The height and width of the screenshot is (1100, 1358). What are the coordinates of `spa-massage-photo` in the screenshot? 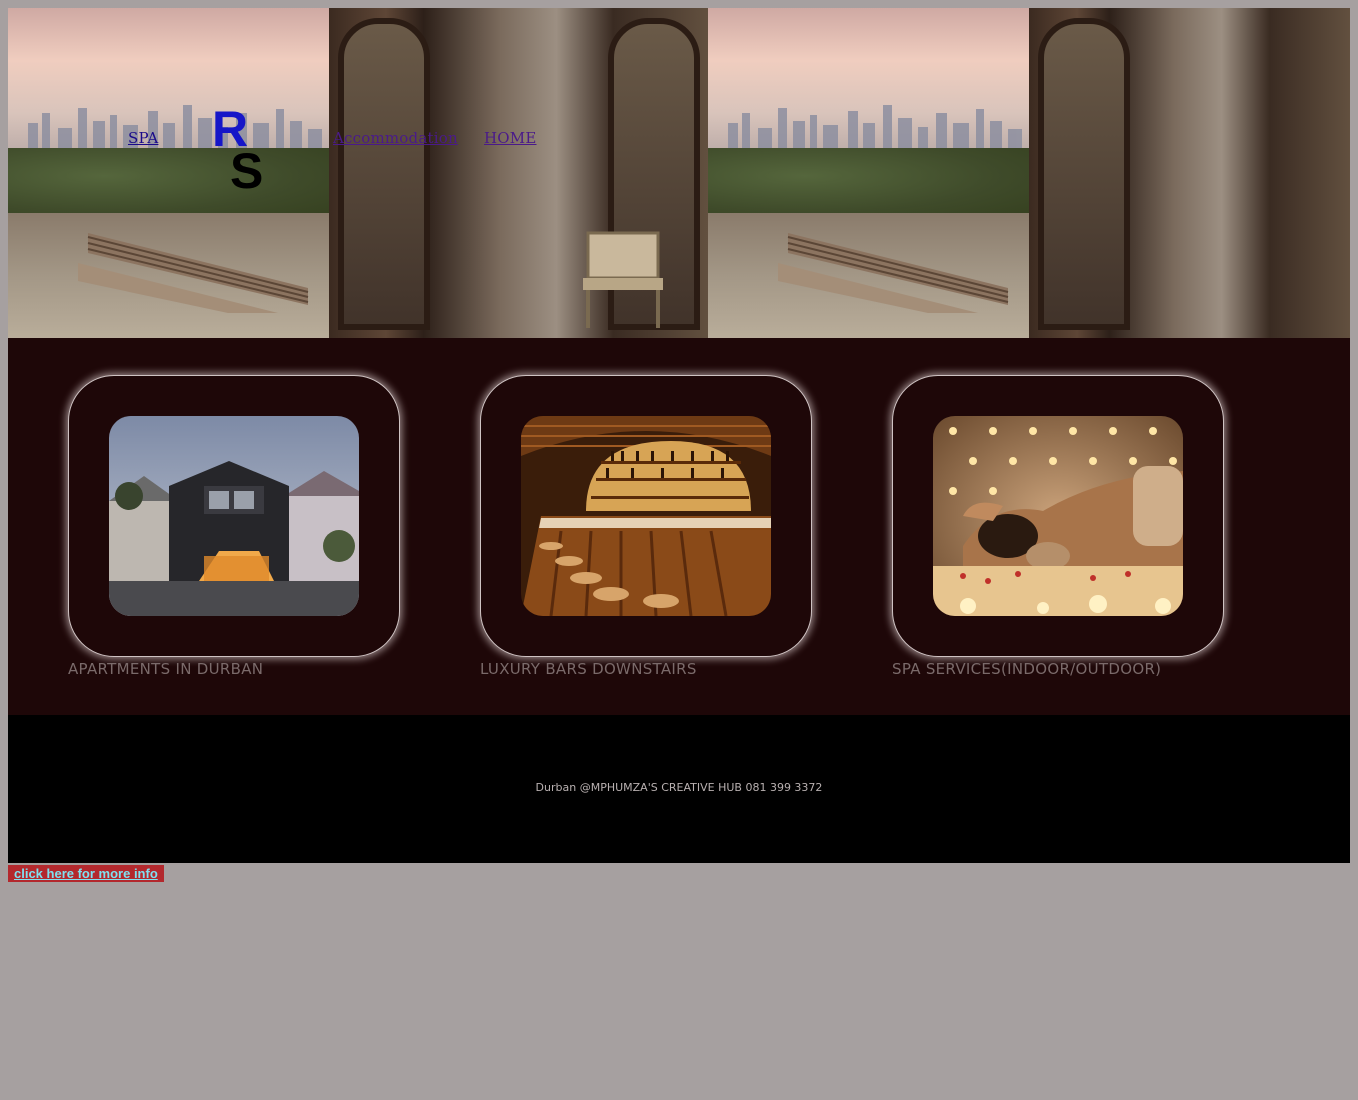 It's located at (1058, 516).